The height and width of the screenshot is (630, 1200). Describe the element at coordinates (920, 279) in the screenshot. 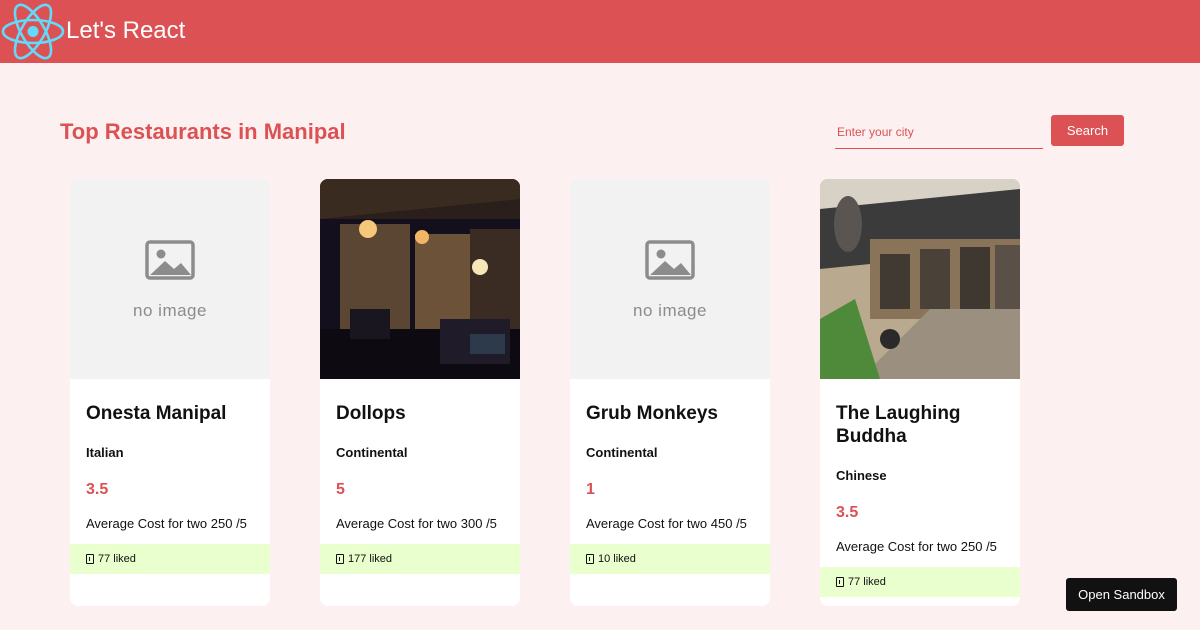

I see `restaurant-storefront-photo` at that location.